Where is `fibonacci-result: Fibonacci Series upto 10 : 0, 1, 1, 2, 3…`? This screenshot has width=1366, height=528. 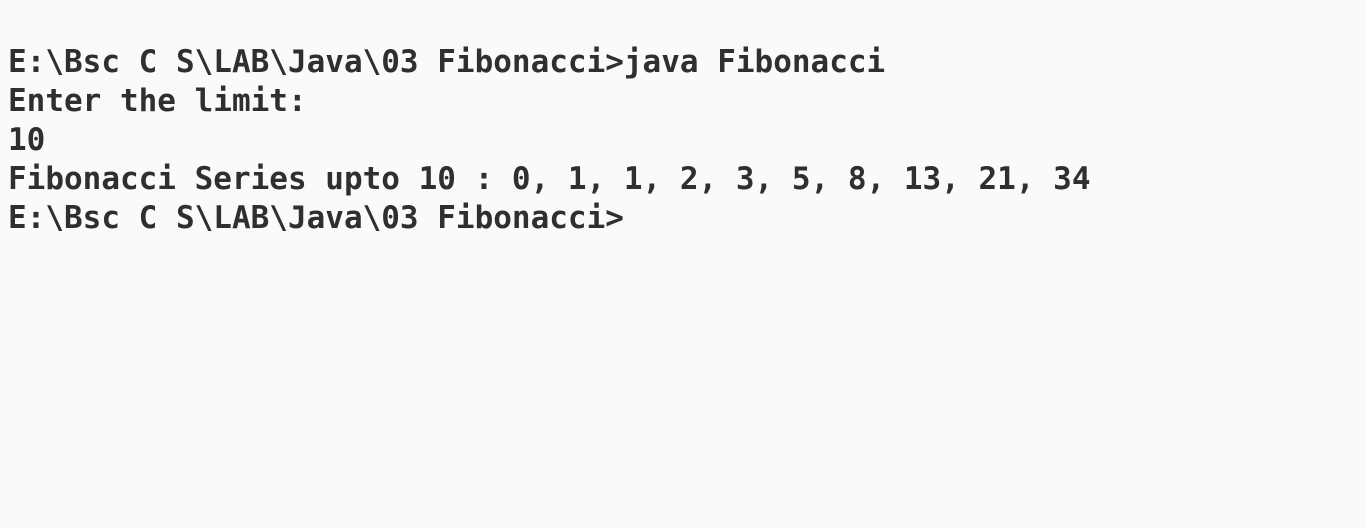 fibonacci-result: Fibonacci Series upto 10 : 0, 1, 1, 2, 3… is located at coordinates (549, 179).